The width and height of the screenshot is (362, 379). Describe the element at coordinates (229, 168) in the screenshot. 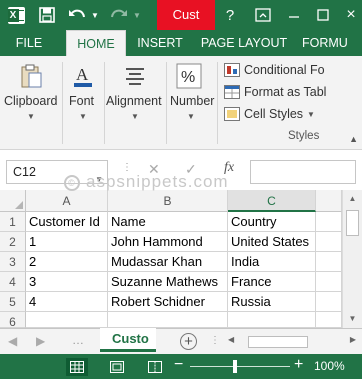

I see `insert-function-button: fx` at that location.